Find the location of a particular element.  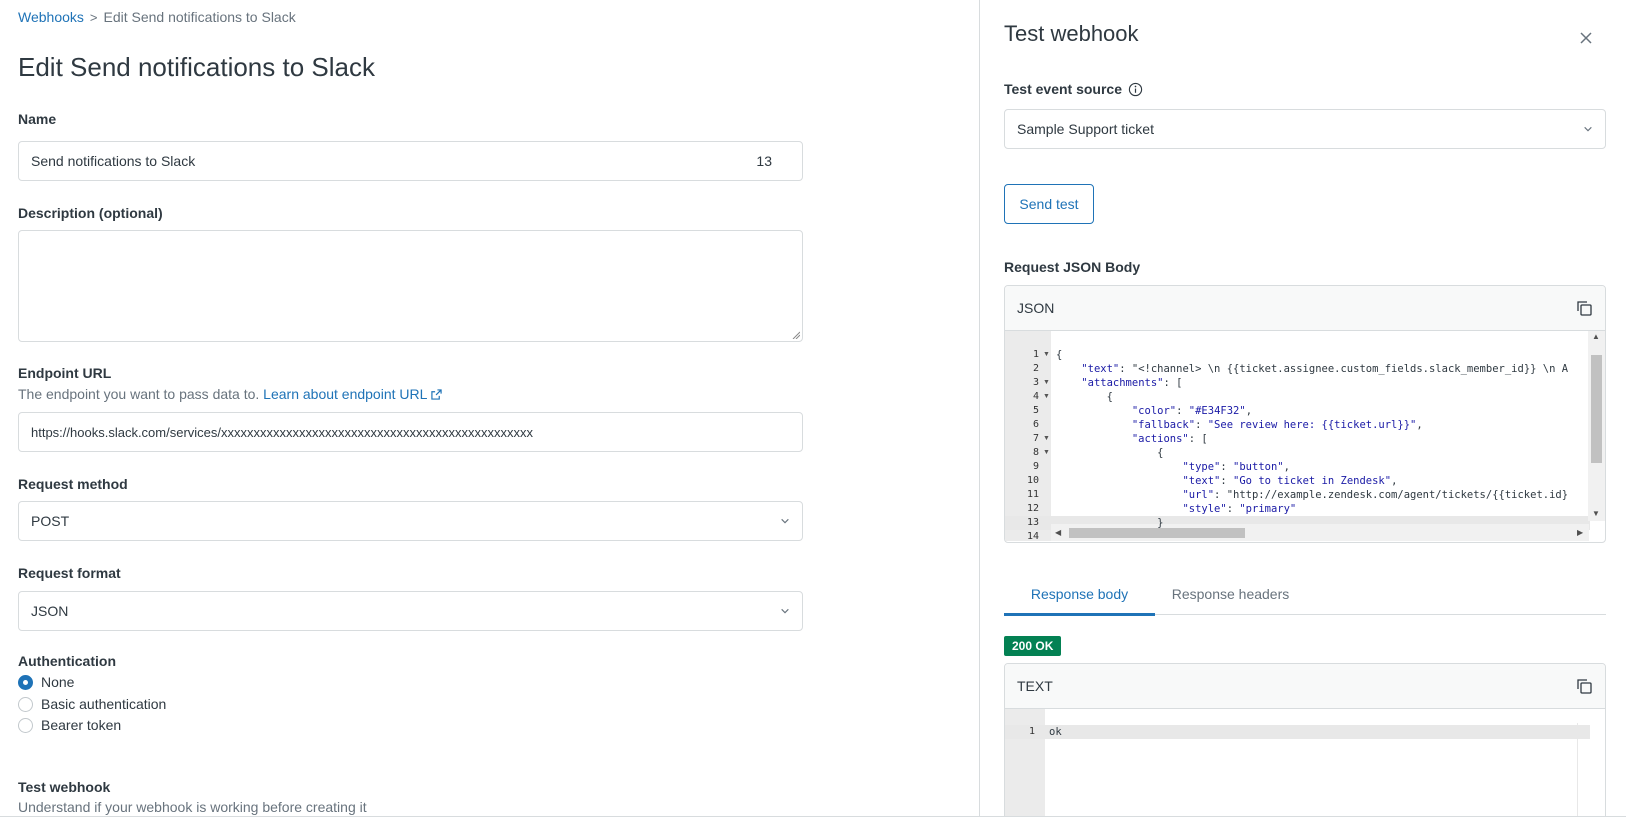

name-char-counter: 13 is located at coordinates (764, 161).